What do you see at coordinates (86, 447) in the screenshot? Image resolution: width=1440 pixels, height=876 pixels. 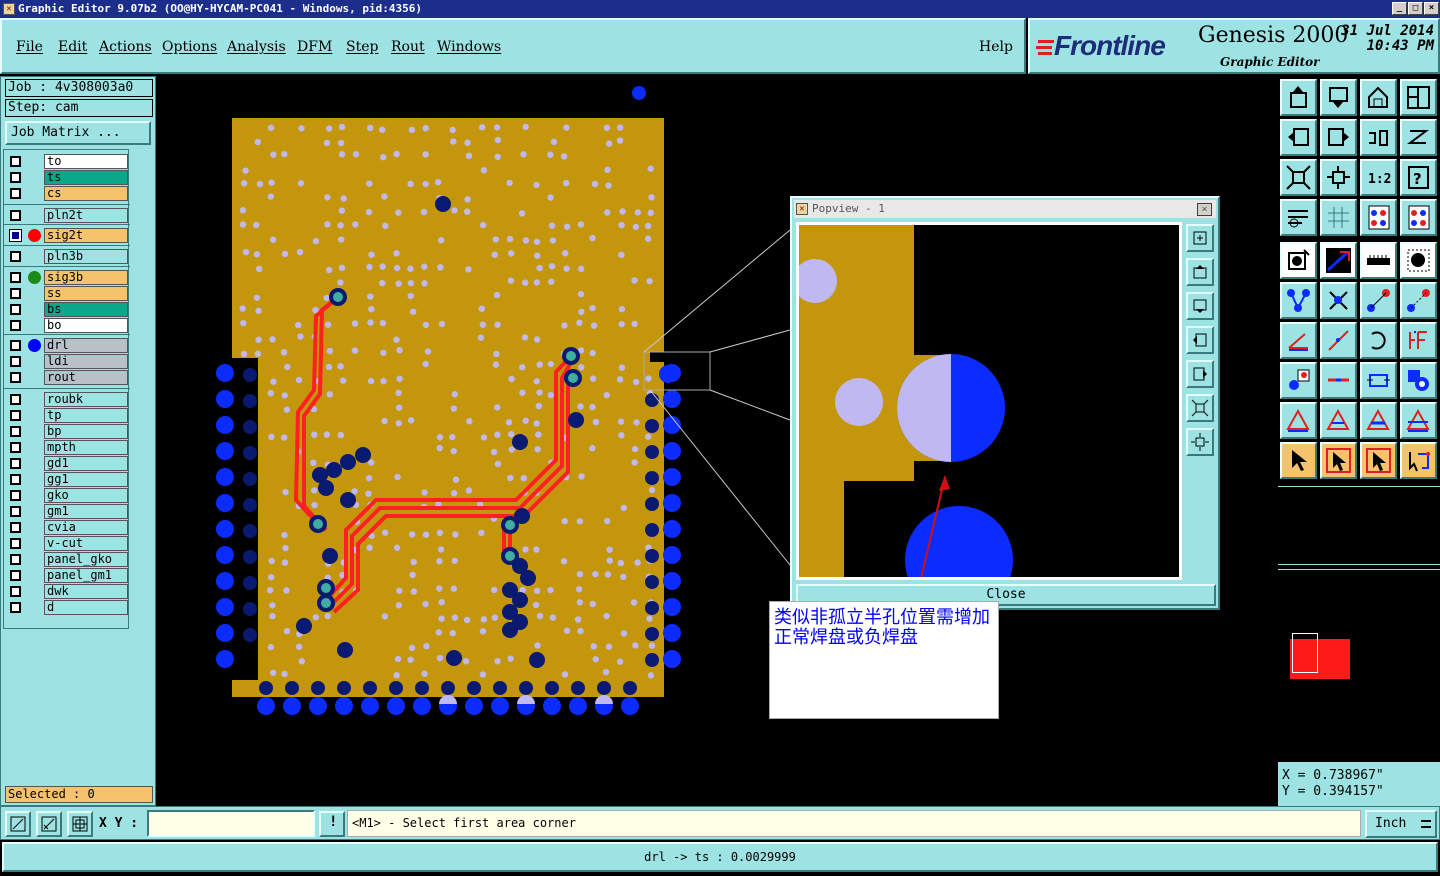 I see `layer-name: mpth` at bounding box center [86, 447].